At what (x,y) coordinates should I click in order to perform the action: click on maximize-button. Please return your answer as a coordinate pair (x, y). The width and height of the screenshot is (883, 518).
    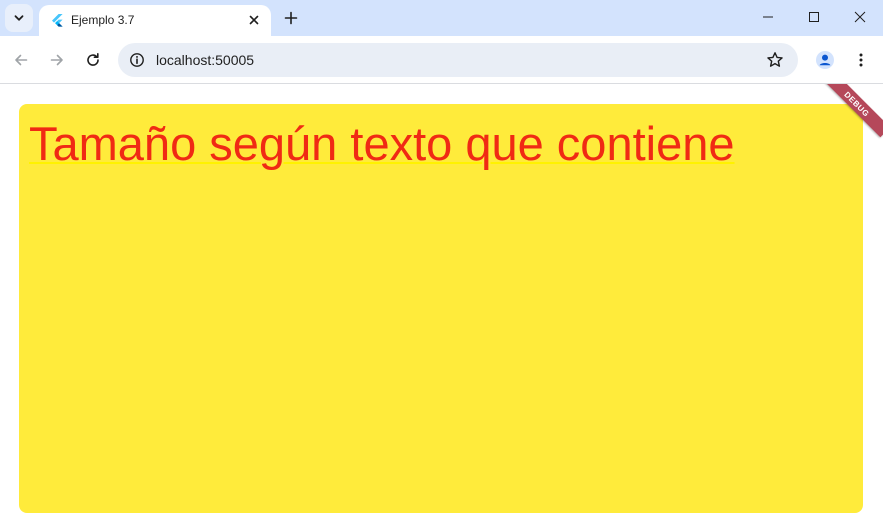
    Looking at the image, I should click on (814, 17).